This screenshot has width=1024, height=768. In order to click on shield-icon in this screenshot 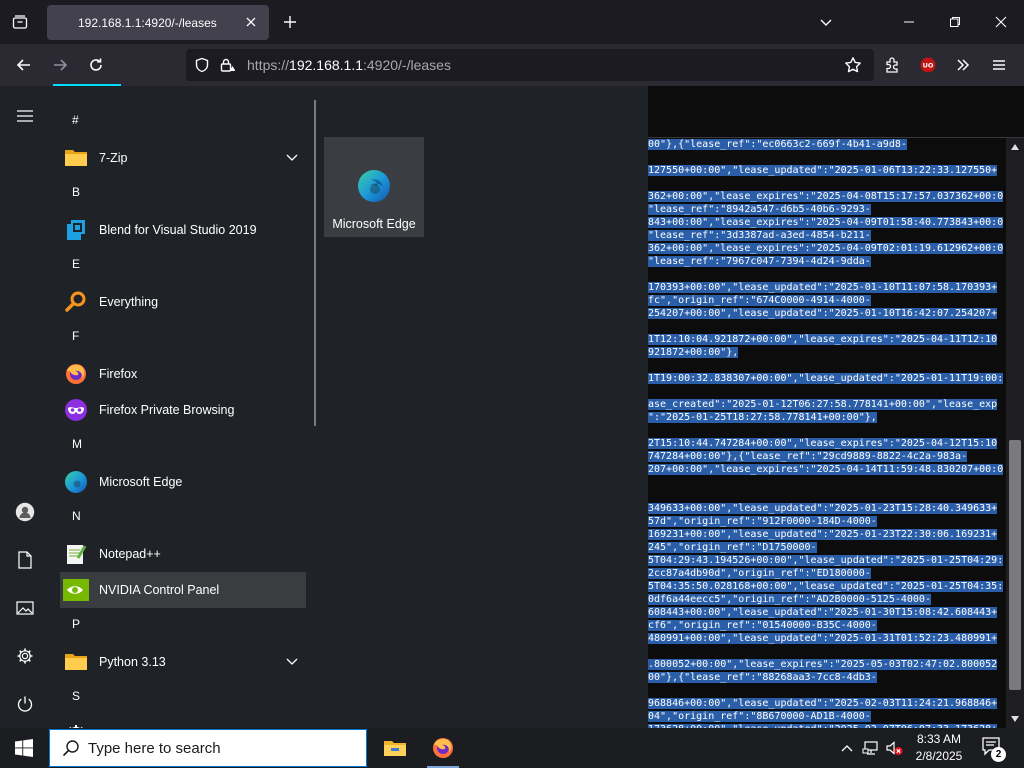, I will do `click(202, 65)`.